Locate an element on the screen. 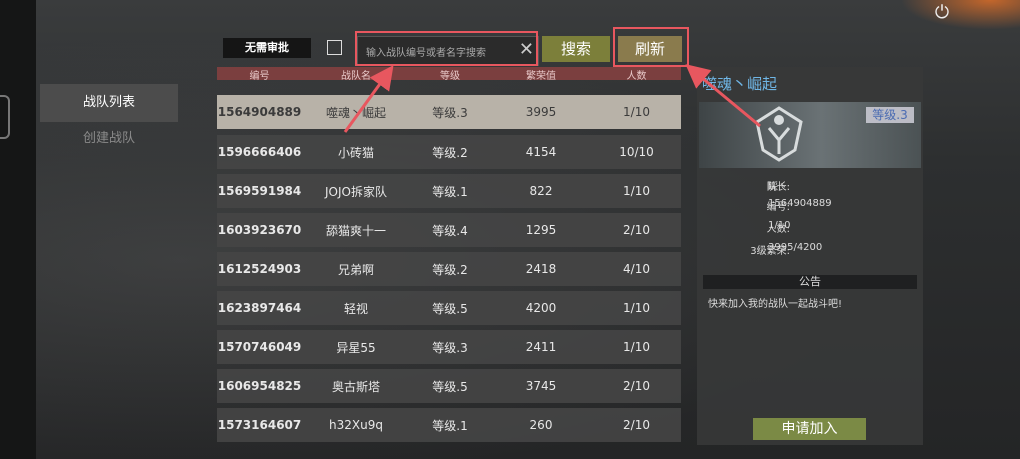 This screenshot has width=1020, height=459. header-members: 人数 is located at coordinates (636, 76).